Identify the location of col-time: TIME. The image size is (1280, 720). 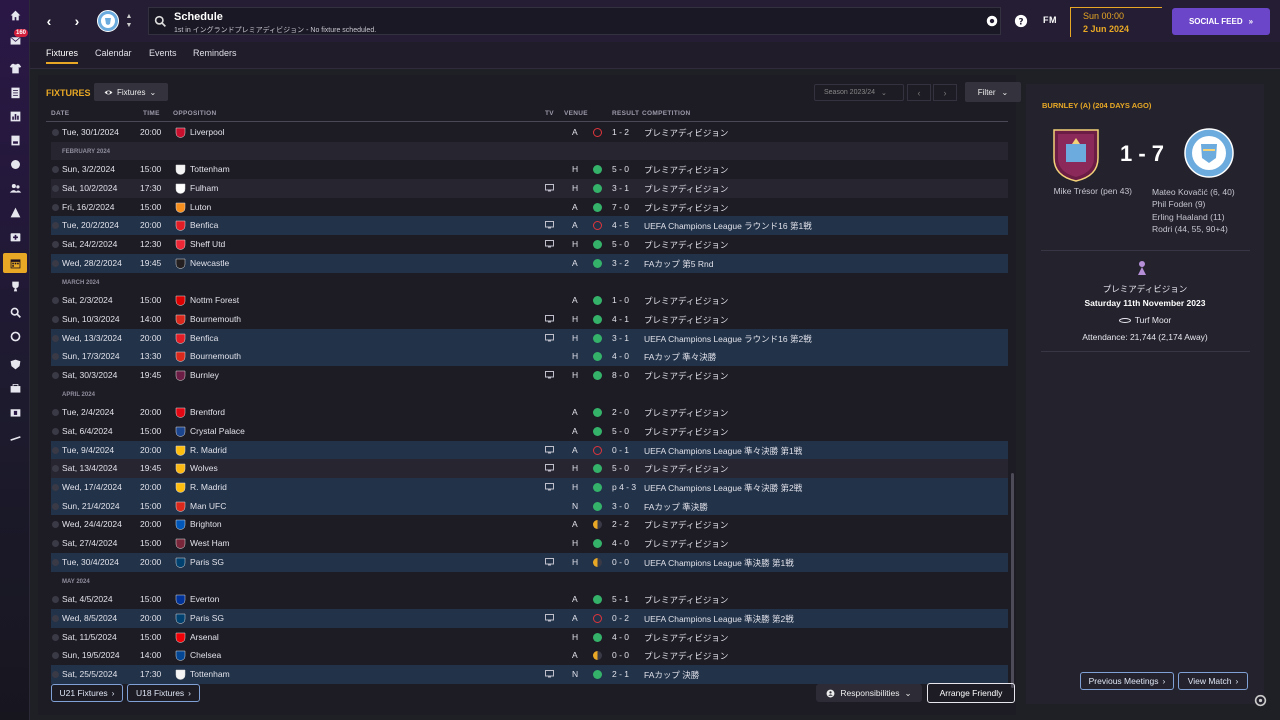
(151, 113).